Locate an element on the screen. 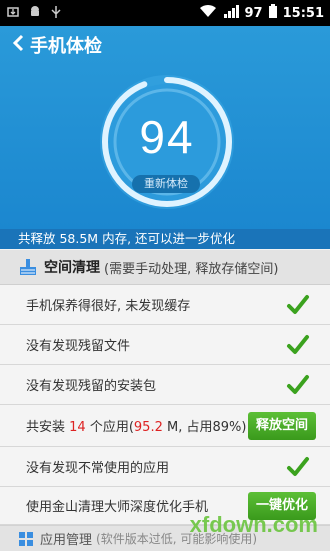 Image resolution: width=330 pixels, height=551 pixels. section-title: 空间清理 is located at coordinates (72, 268).